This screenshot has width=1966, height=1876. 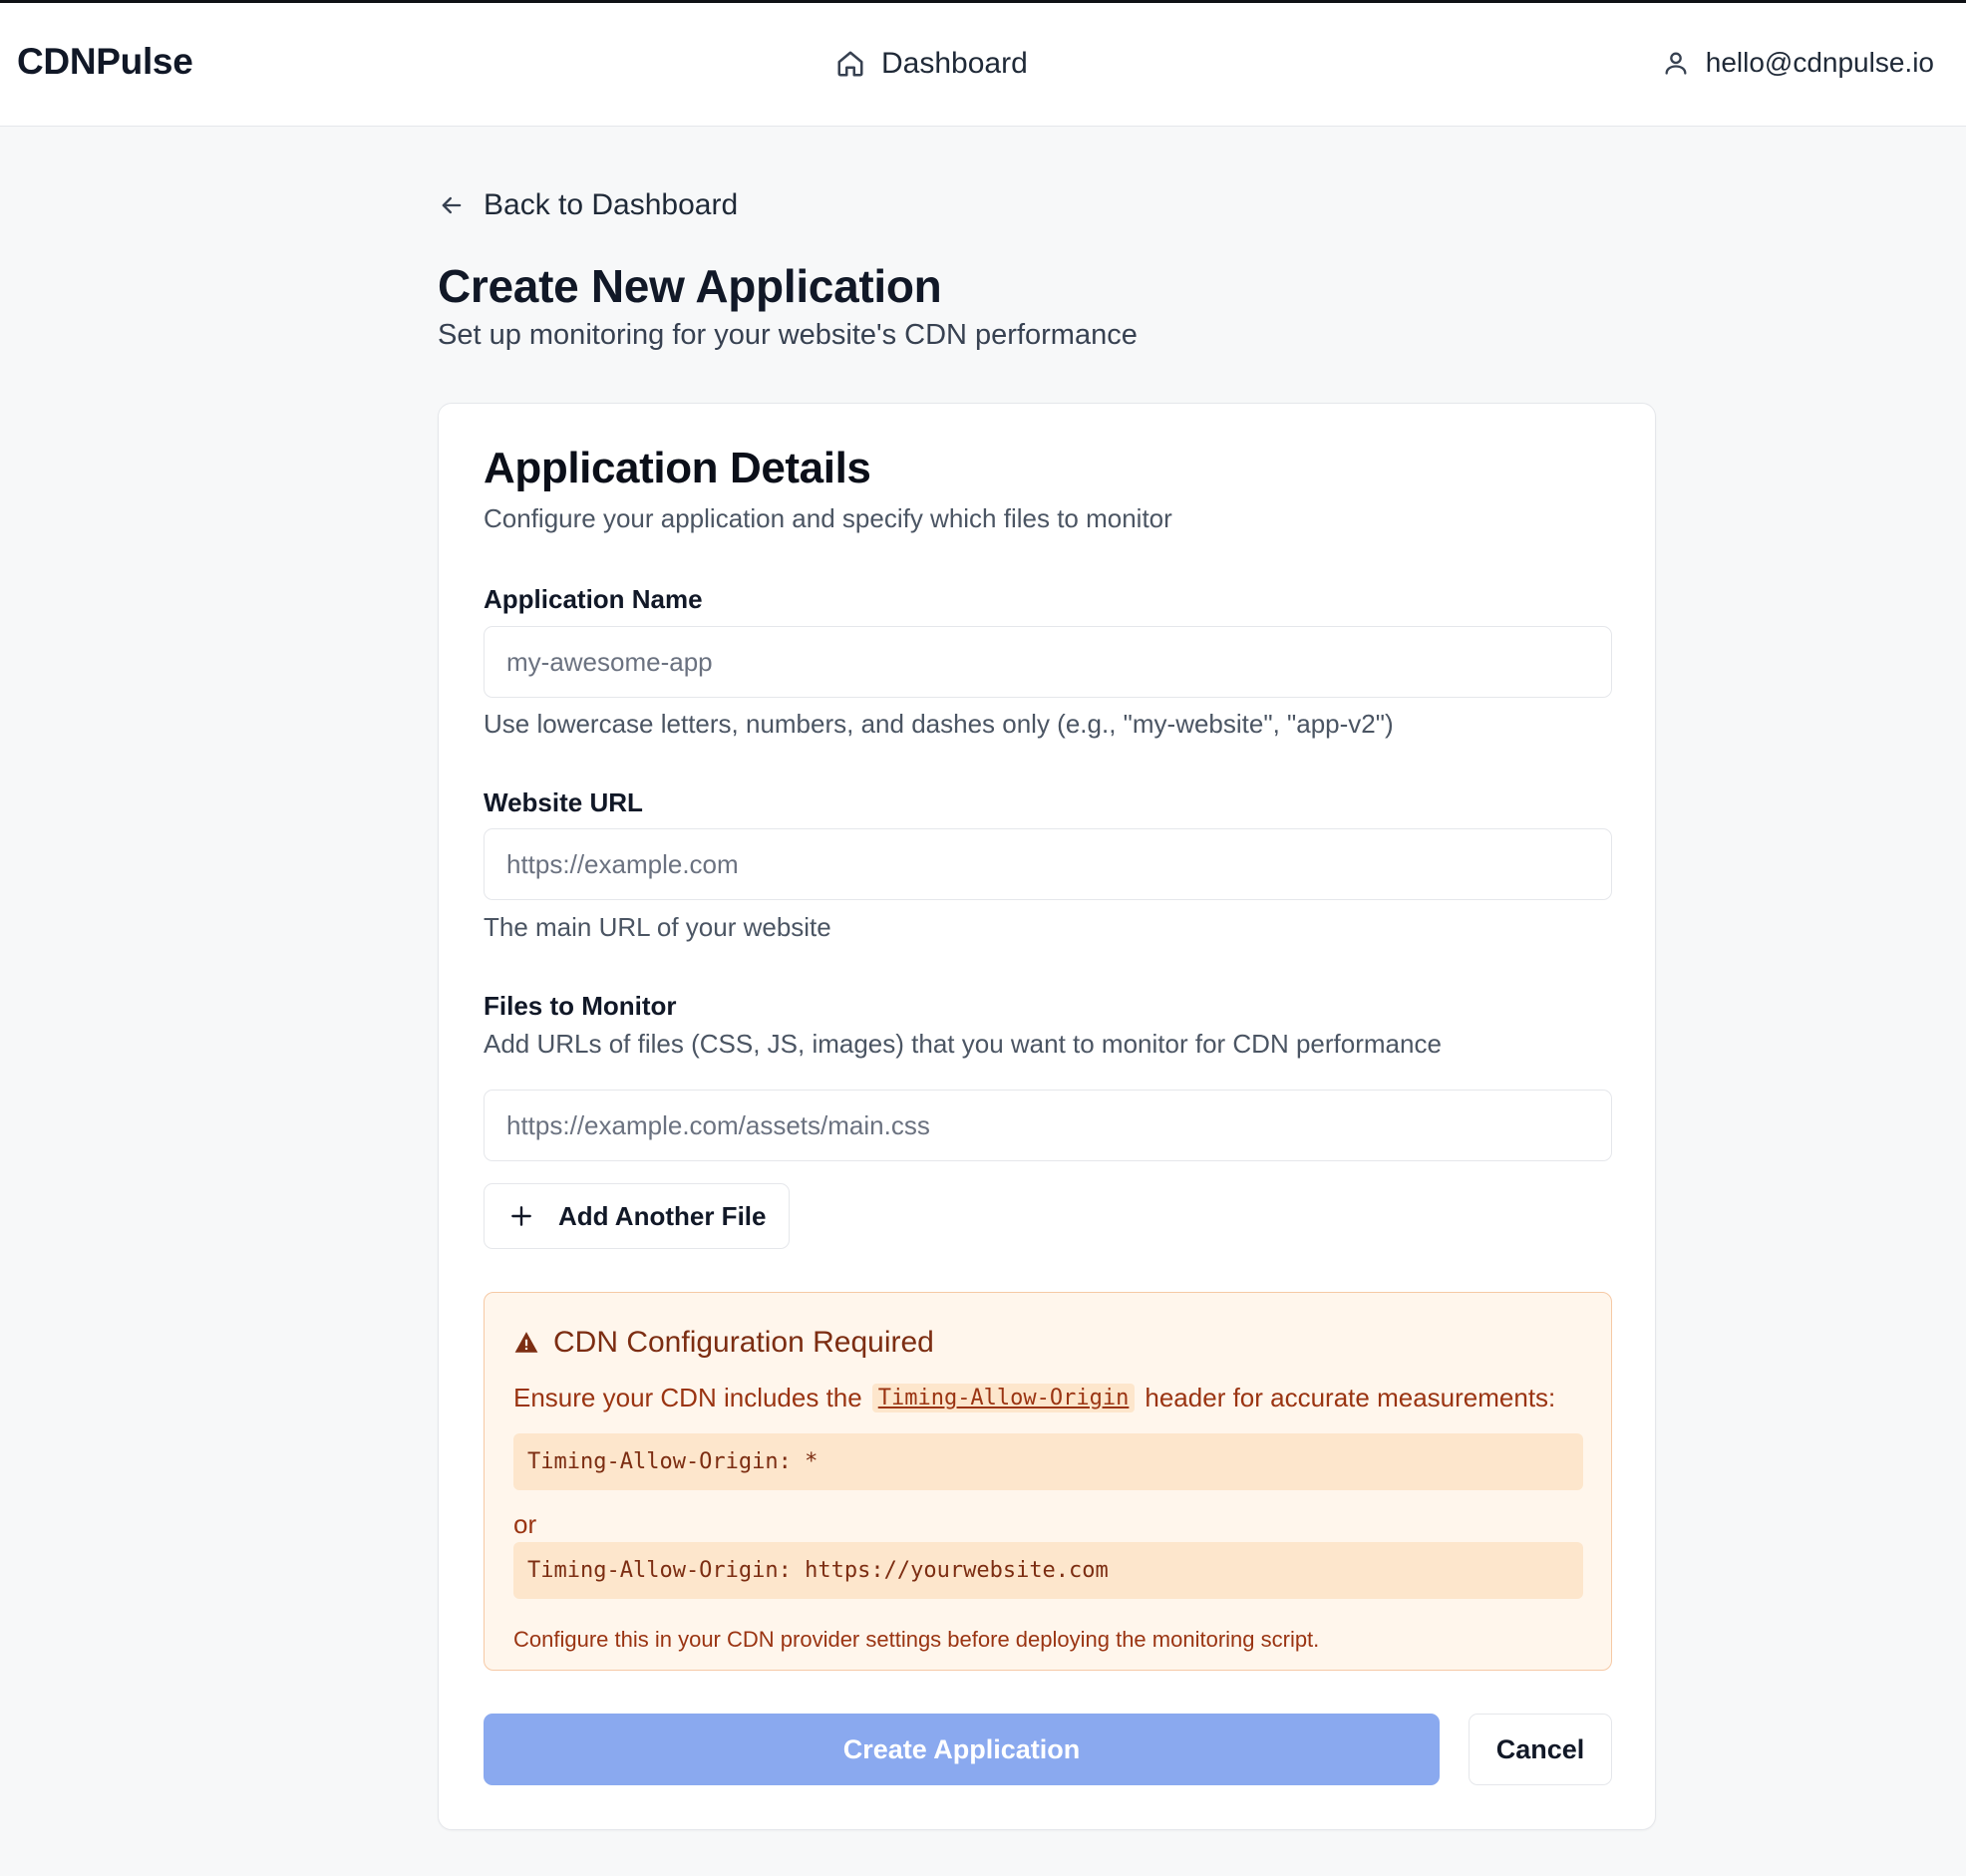 What do you see at coordinates (1048, 1462) in the screenshot?
I see `code-example-wildcard: Timing-Allow-Origin: *` at bounding box center [1048, 1462].